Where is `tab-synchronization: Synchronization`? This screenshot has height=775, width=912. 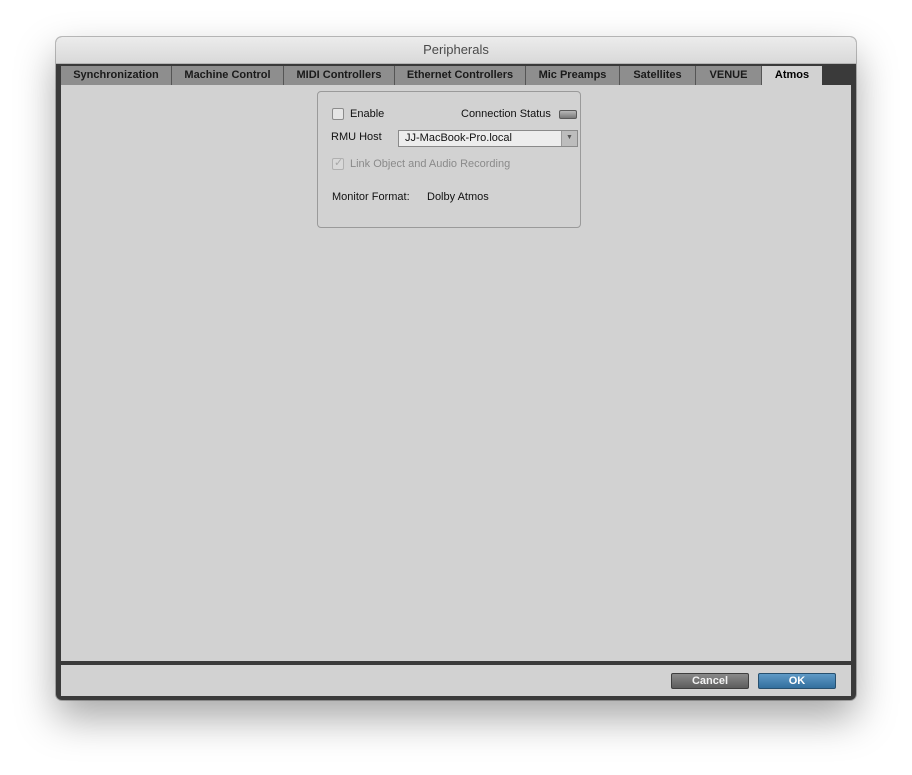 tab-synchronization: Synchronization is located at coordinates (116, 75).